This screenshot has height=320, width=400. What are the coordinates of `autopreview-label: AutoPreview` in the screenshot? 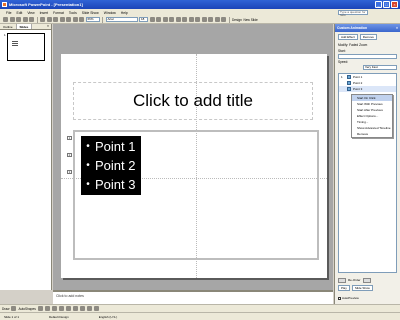 It's located at (350, 298).